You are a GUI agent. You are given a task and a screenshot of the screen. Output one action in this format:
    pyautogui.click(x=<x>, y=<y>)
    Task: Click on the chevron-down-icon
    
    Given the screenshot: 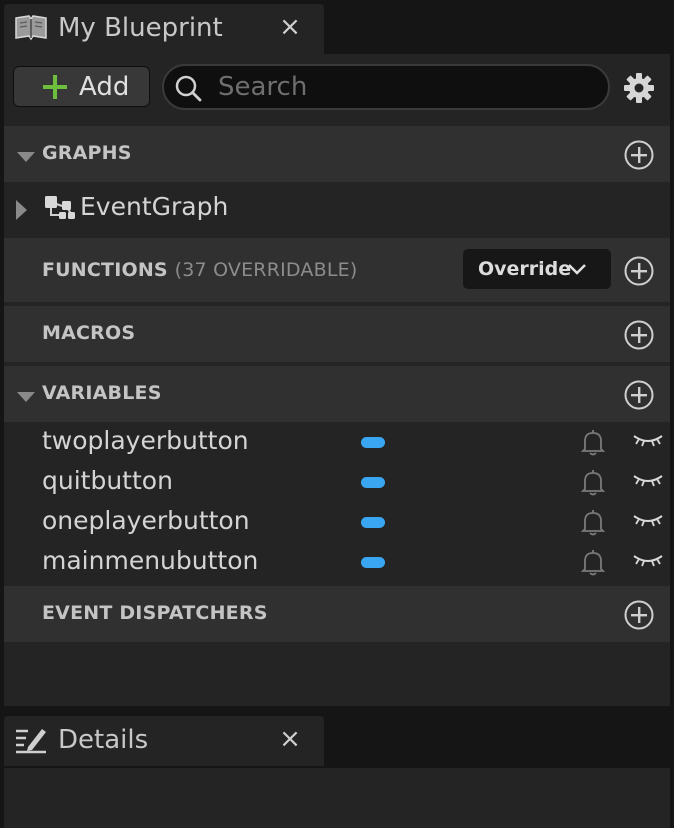 What is the action you would take?
    pyautogui.click(x=577, y=270)
    